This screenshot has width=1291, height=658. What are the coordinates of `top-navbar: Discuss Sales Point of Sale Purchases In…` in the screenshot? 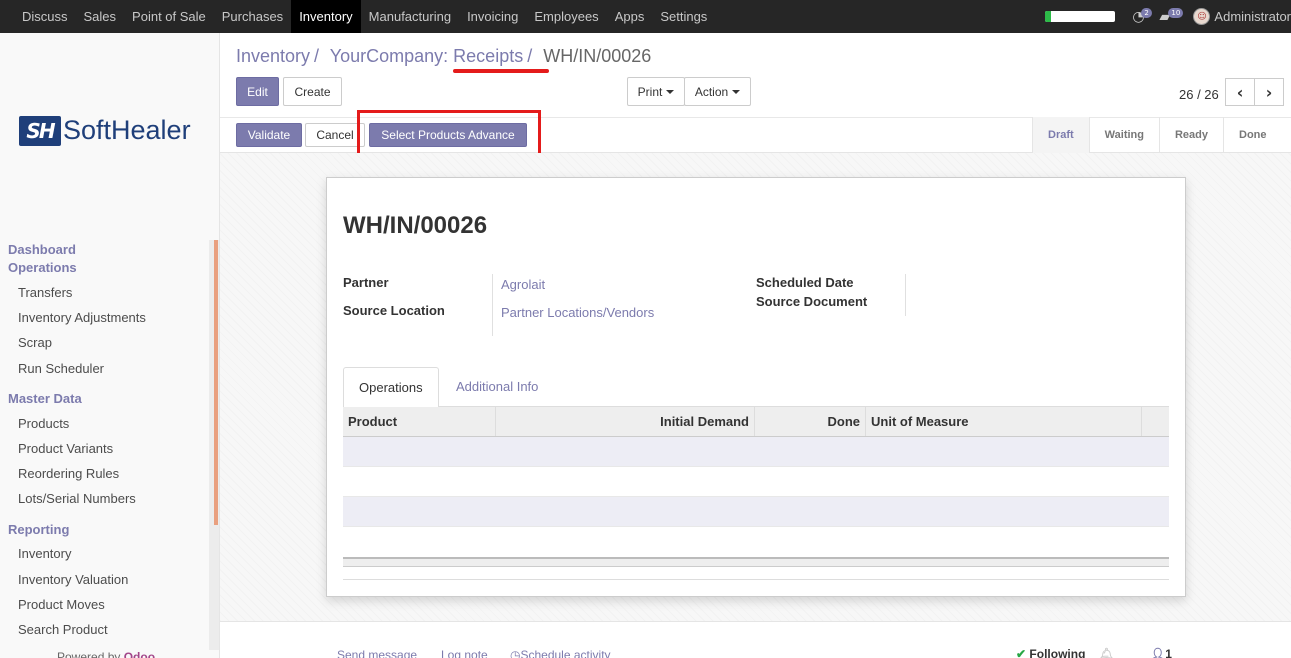 It's located at (645, 16).